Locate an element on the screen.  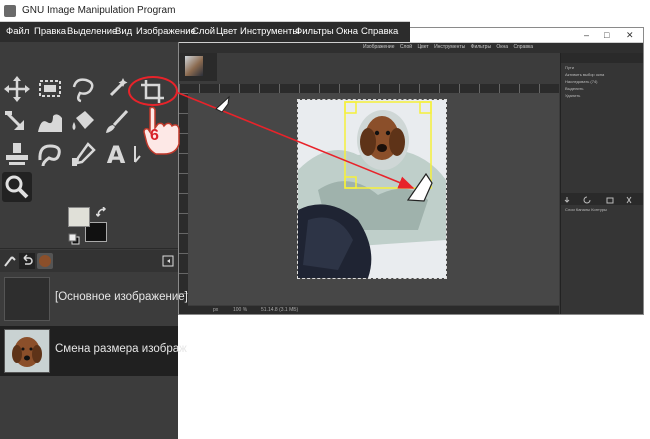
crop-cursor-icon is located at coordinates (222, 104).